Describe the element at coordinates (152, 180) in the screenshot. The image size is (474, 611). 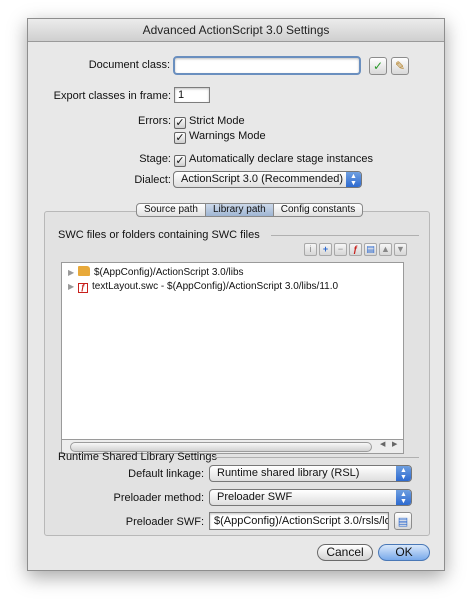
I see `dialect-label: Dialect:` at that location.